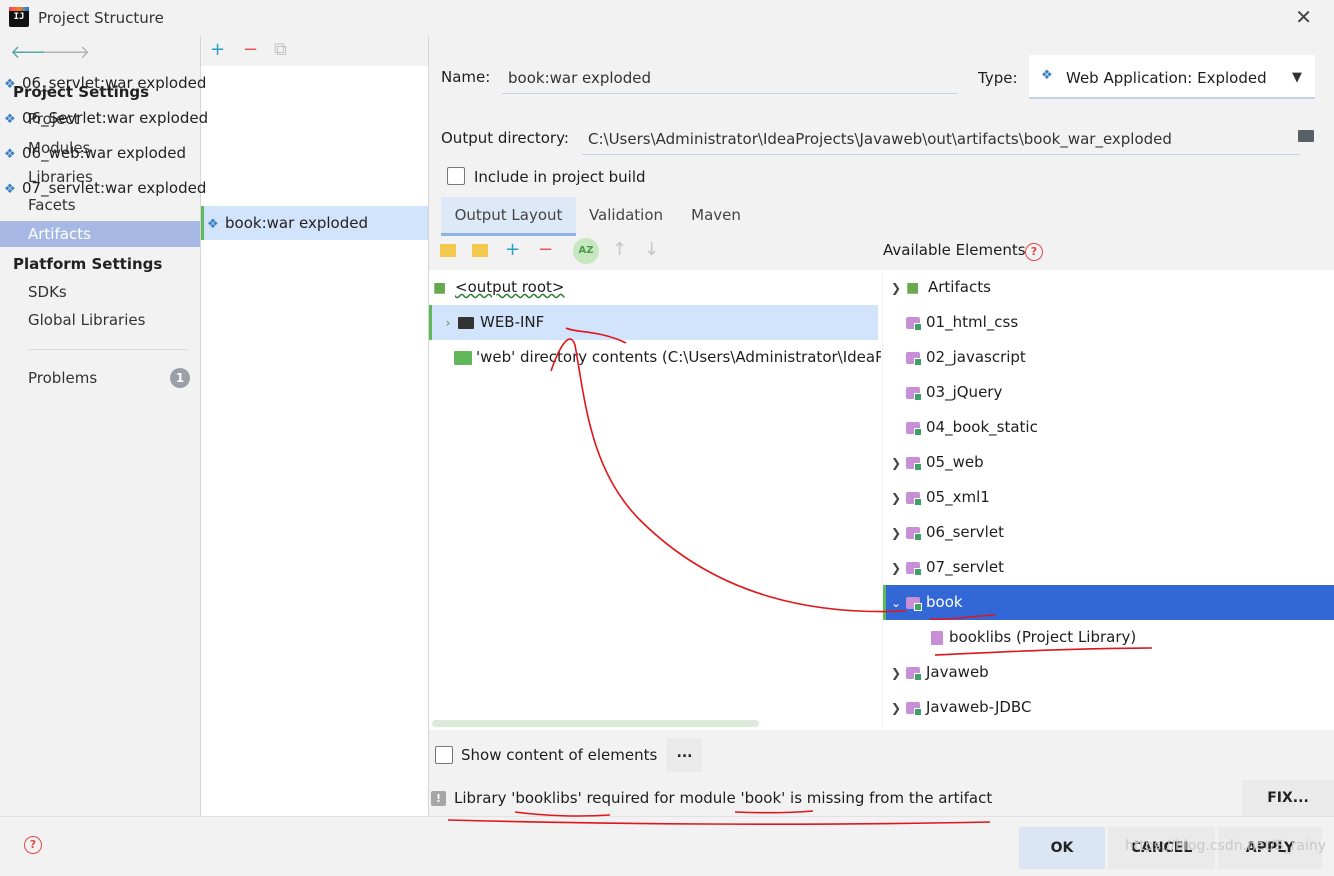 This screenshot has height=876, width=1334. Describe the element at coordinates (596, 335) in the screenshot. I see `annotation-arrow-head` at that location.